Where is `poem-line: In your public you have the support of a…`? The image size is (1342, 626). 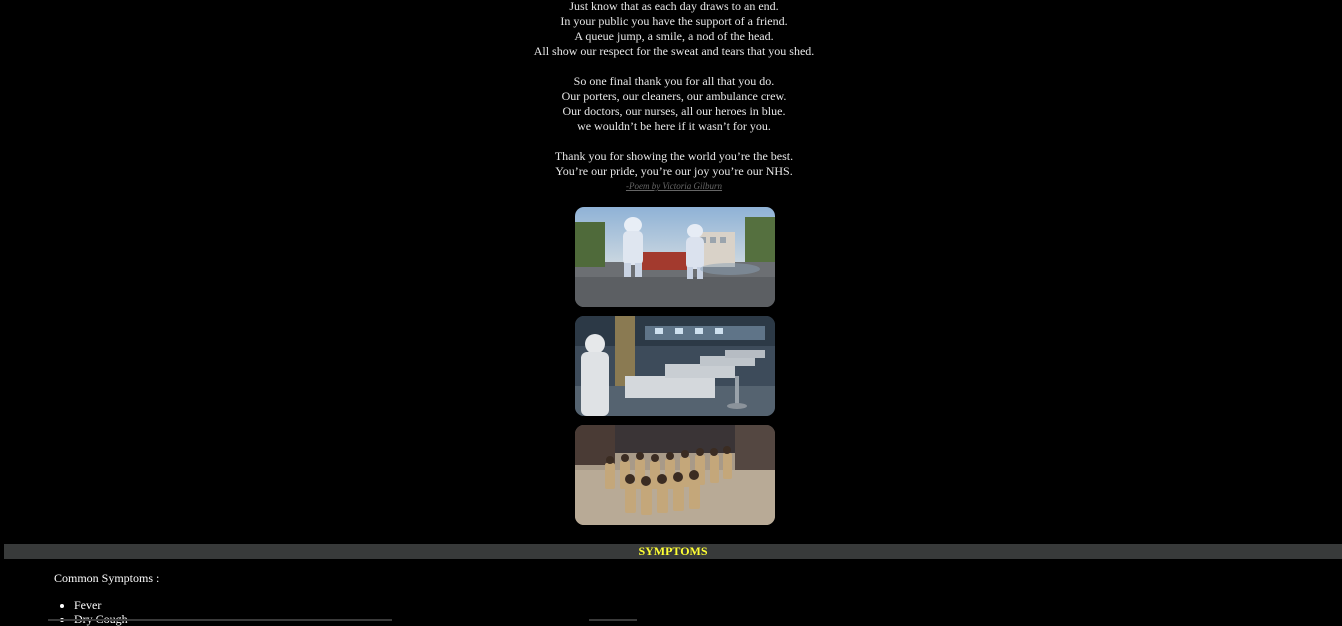
poem-line: In your public you have the support of a… is located at coordinates (674, 21).